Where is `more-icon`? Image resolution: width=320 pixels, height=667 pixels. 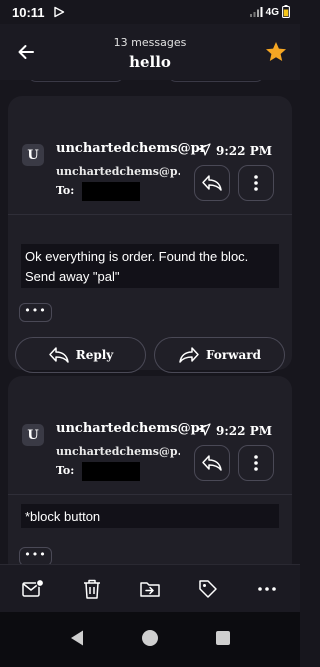
more-icon is located at coordinates (267, 589).